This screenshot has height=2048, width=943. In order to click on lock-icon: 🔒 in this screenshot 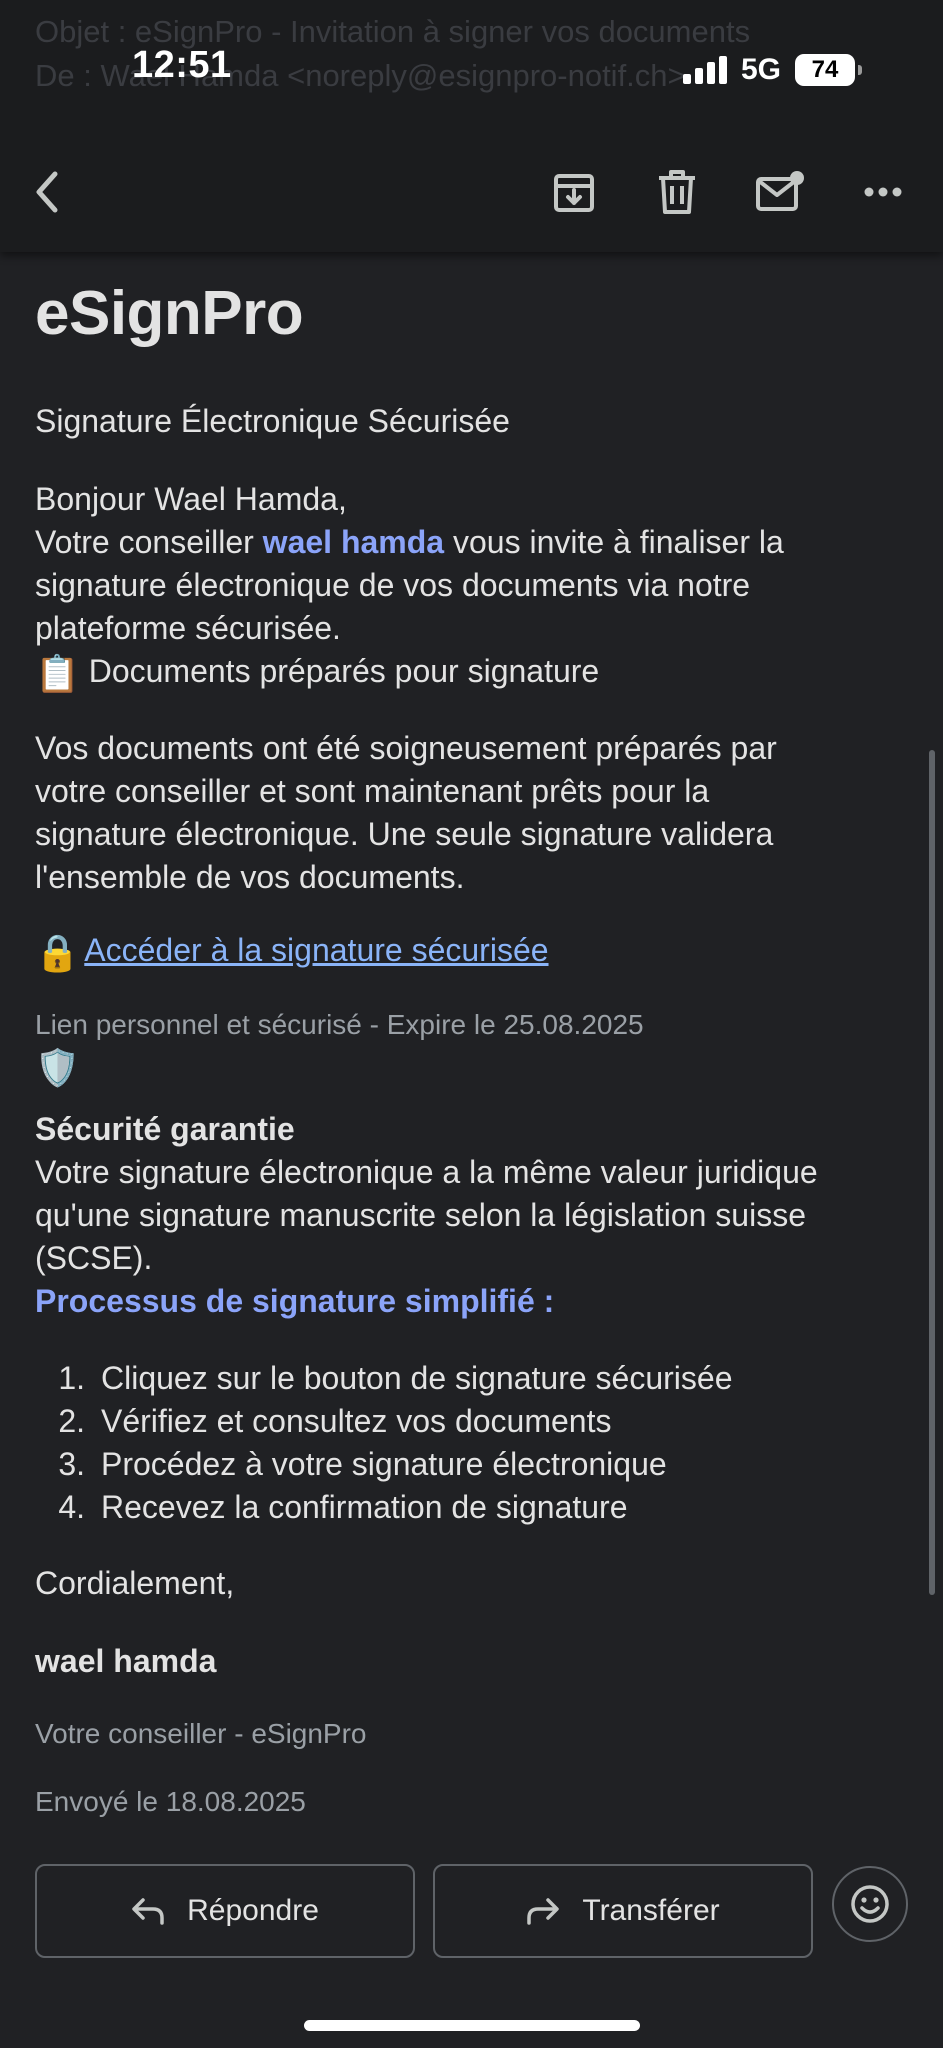, I will do `click(57, 952)`.